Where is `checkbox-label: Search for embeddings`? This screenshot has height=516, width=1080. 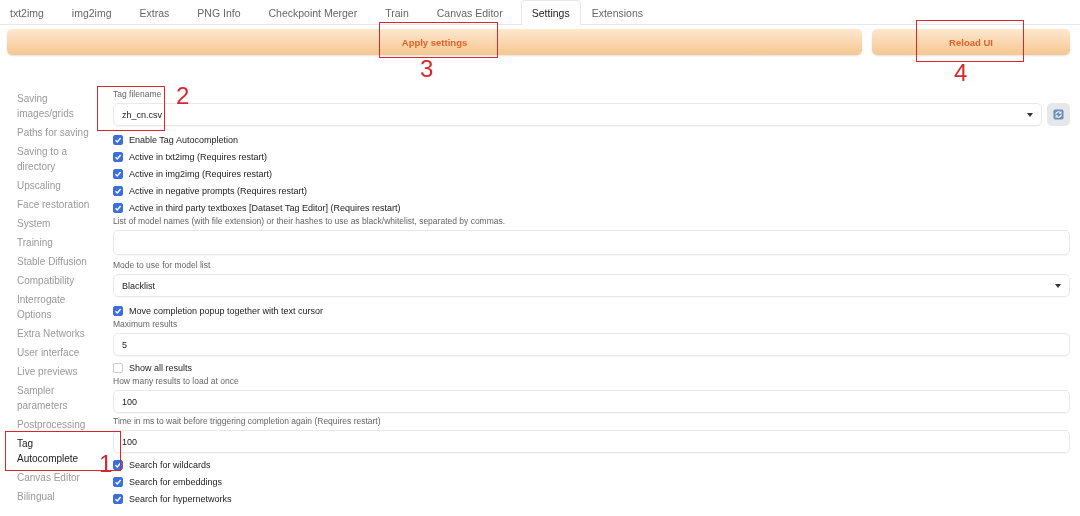 checkbox-label: Search for embeddings is located at coordinates (176, 481).